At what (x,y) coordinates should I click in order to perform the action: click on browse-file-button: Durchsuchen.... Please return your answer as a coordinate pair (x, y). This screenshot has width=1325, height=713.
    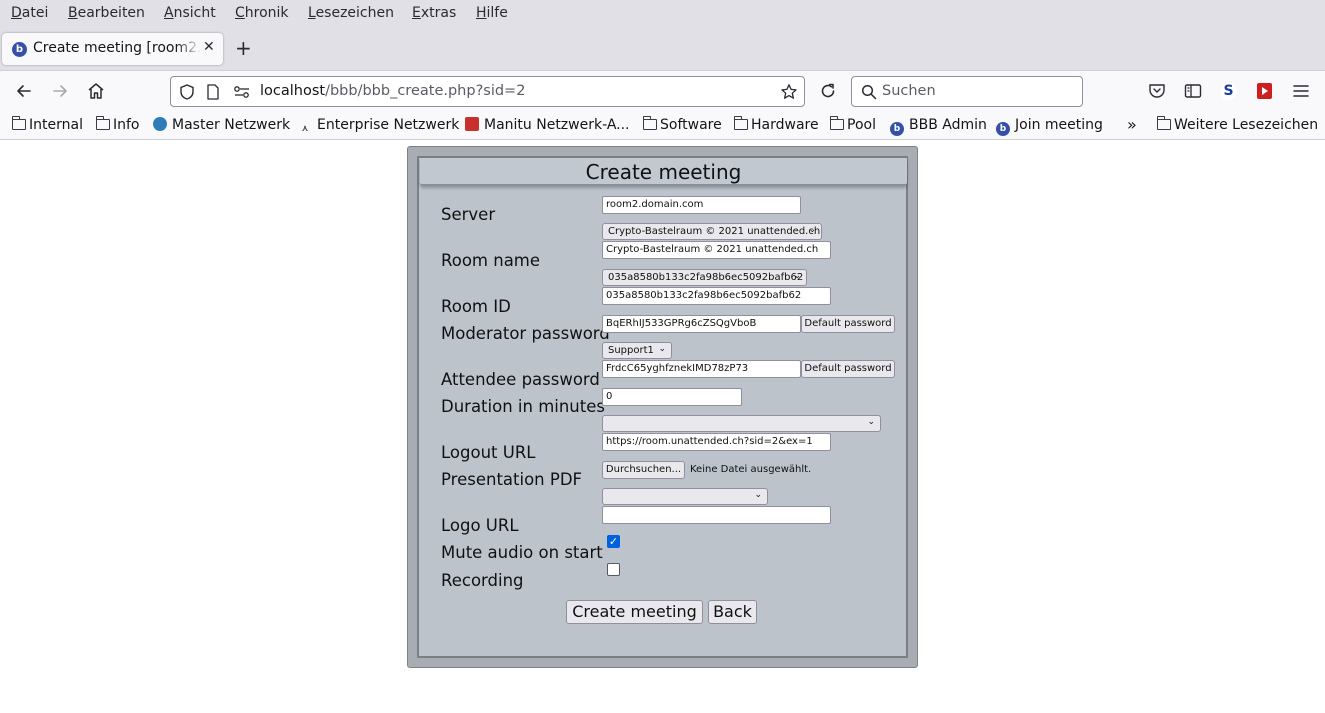
    Looking at the image, I should click on (643, 470).